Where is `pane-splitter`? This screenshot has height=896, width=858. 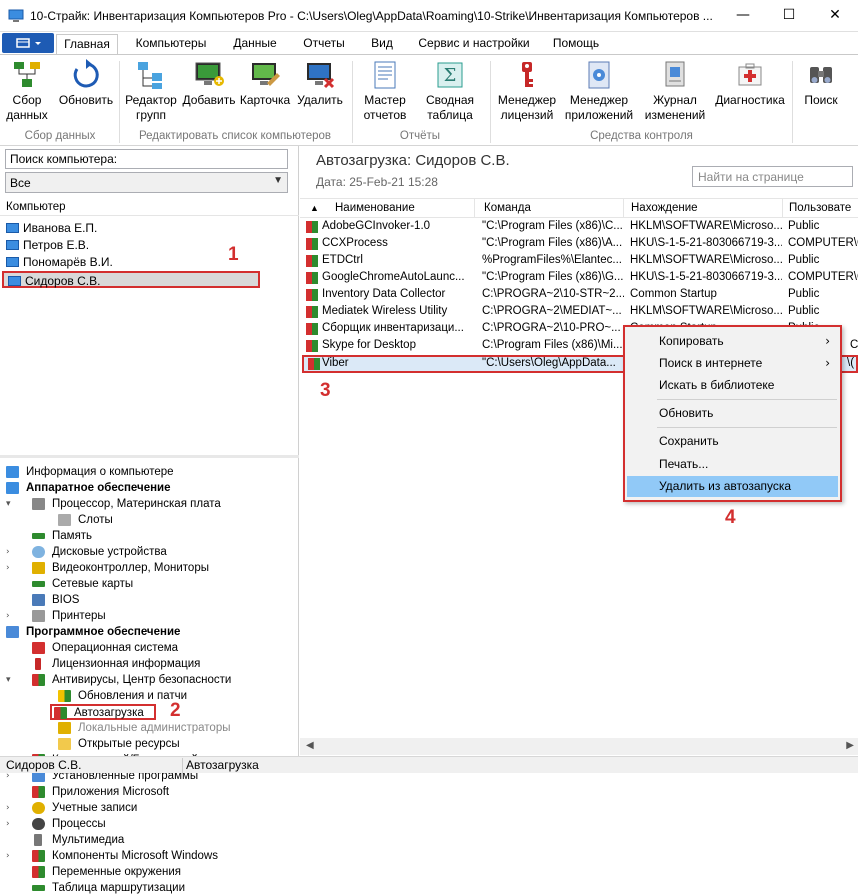 pane-splitter is located at coordinates (149, 456).